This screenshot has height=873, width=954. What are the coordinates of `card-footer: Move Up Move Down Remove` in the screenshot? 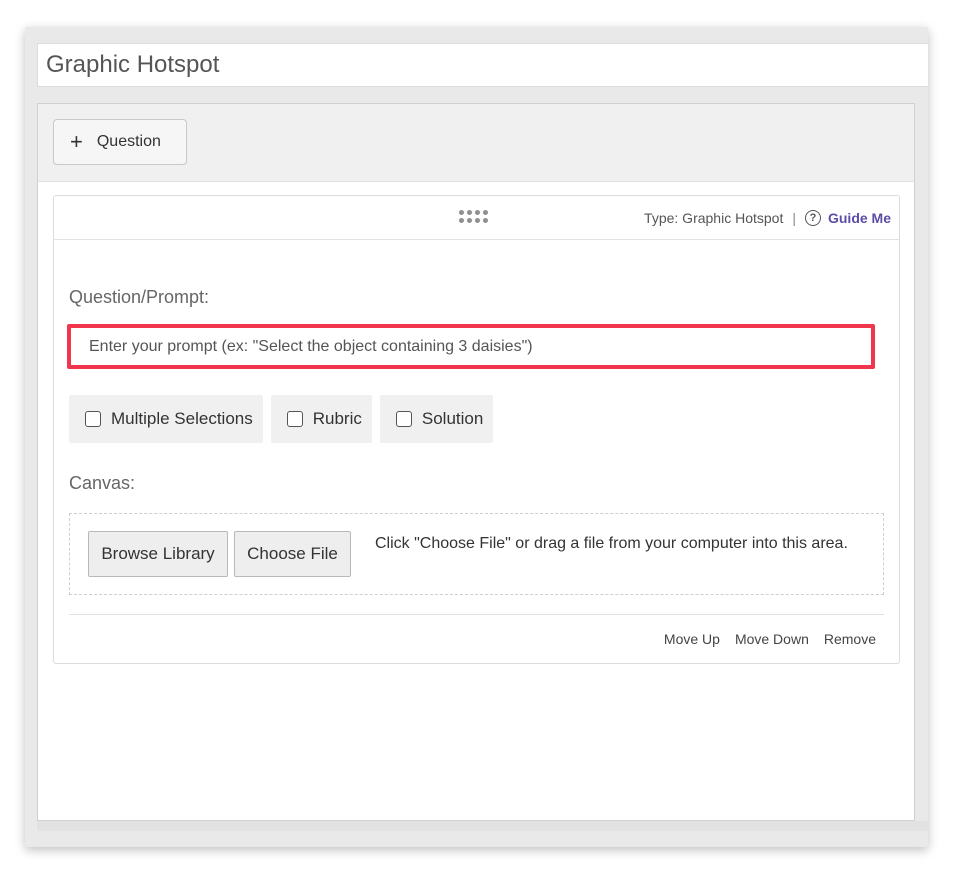 It's located at (476, 639).